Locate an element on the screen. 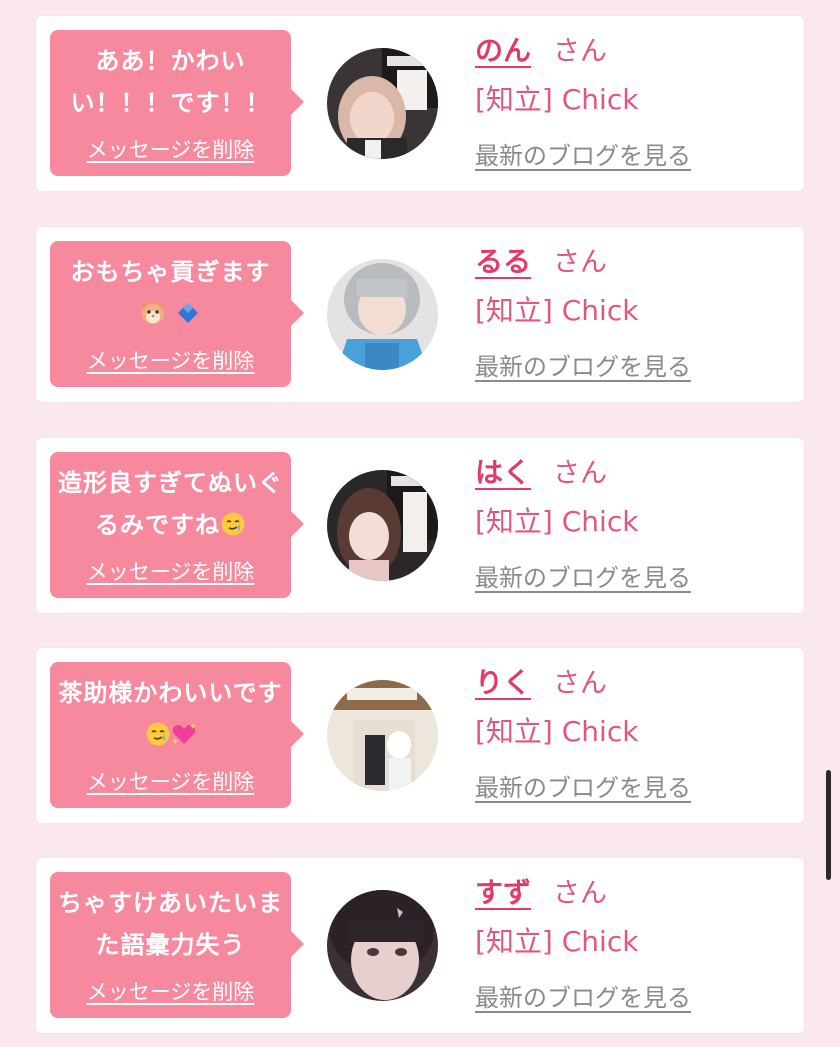  name-row: はく さん is located at coordinates (635, 473).